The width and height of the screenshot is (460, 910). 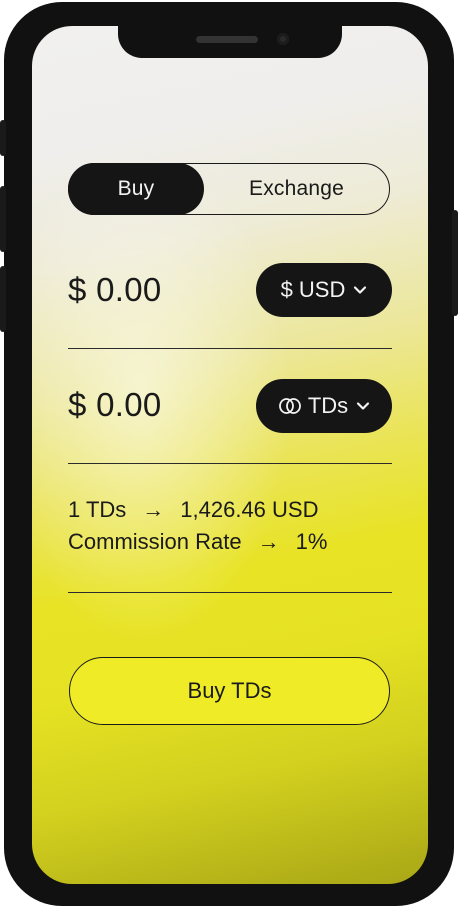 I want to click on exchange-rate-line: 1 TDs → 1,426.46 USD, so click(x=193, y=510).